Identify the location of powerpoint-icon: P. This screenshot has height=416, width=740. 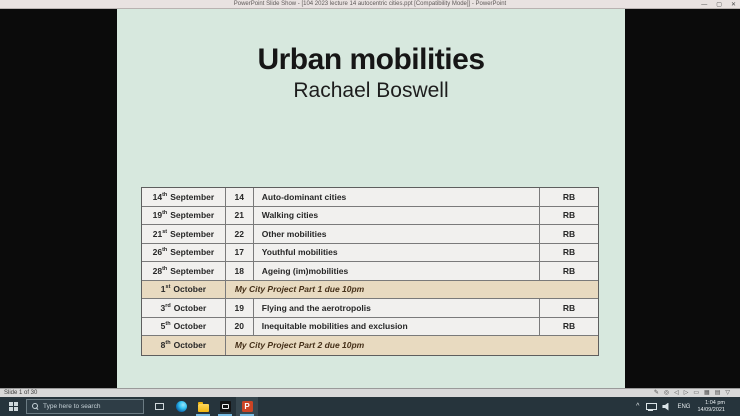
(247, 406).